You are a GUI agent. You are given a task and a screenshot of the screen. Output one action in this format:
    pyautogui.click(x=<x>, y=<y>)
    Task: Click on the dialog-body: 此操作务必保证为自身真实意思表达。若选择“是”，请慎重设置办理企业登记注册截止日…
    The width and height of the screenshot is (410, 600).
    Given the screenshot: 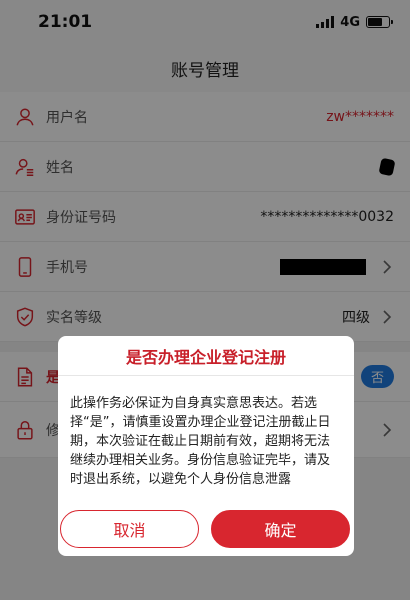 What is the action you would take?
    pyautogui.click(x=200, y=441)
    